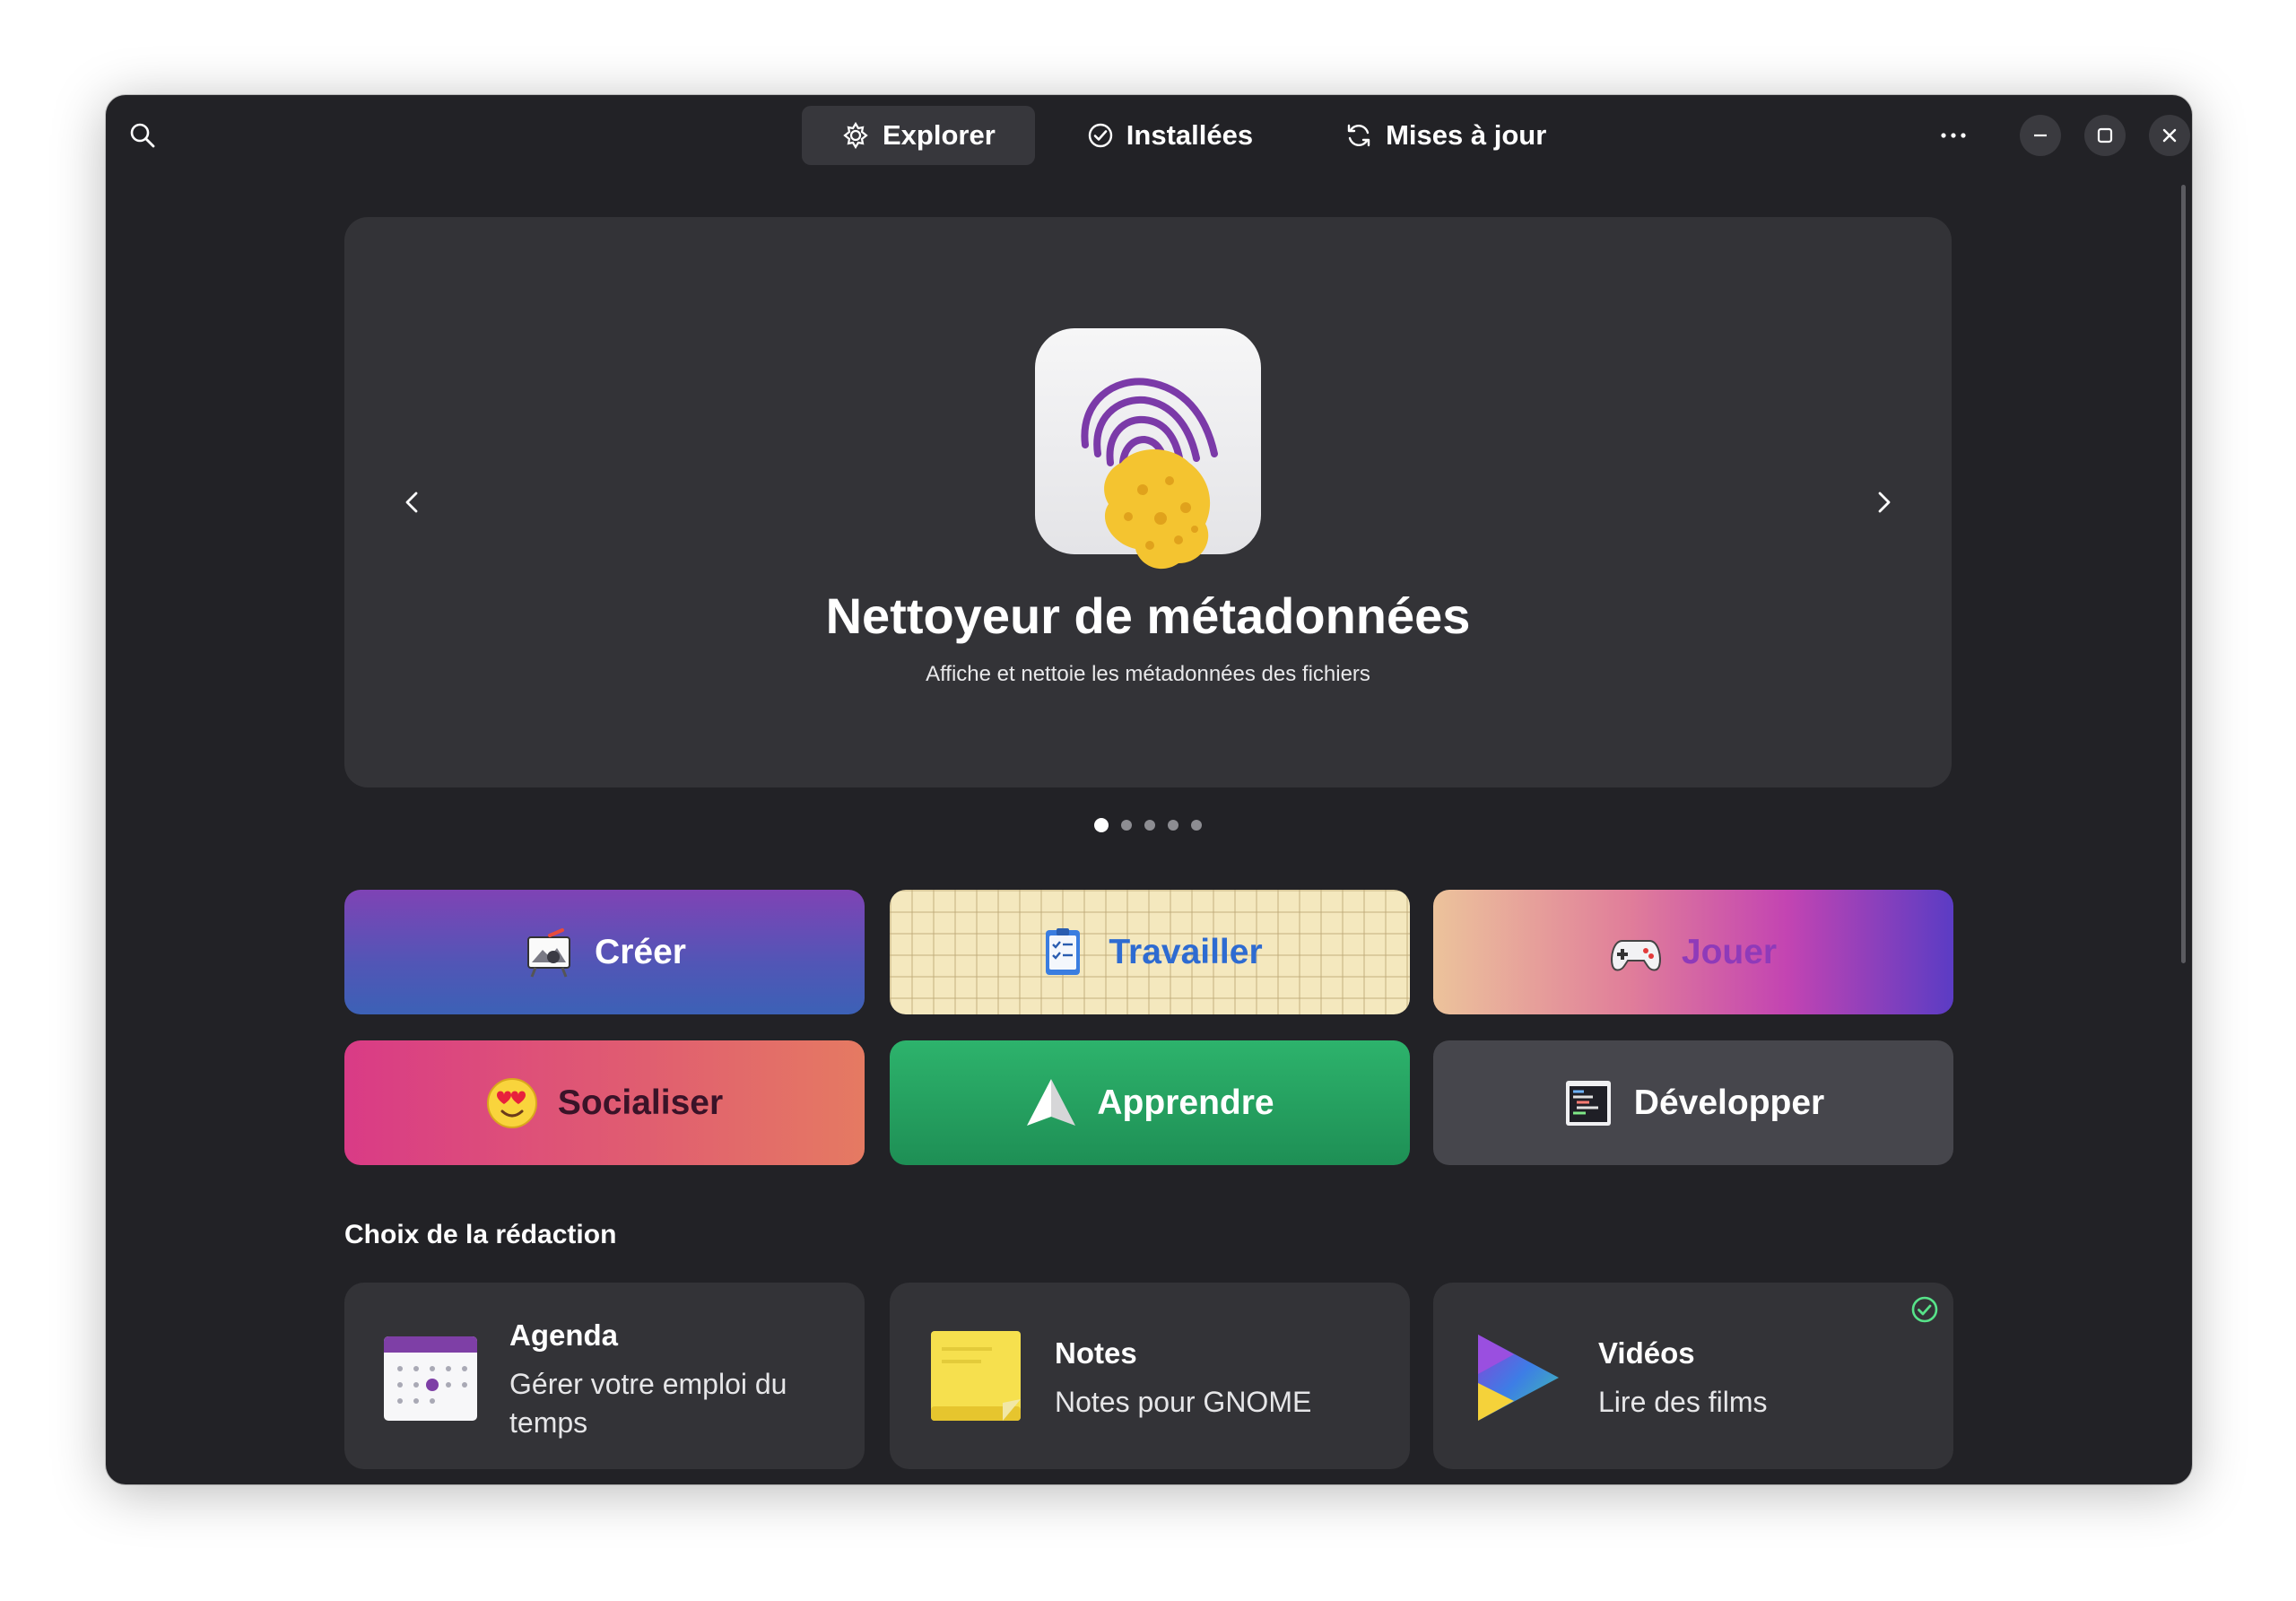 The height and width of the screenshot is (1601, 2296). What do you see at coordinates (511, 1102) in the screenshot?
I see `heart-eyes-emoji-icon` at bounding box center [511, 1102].